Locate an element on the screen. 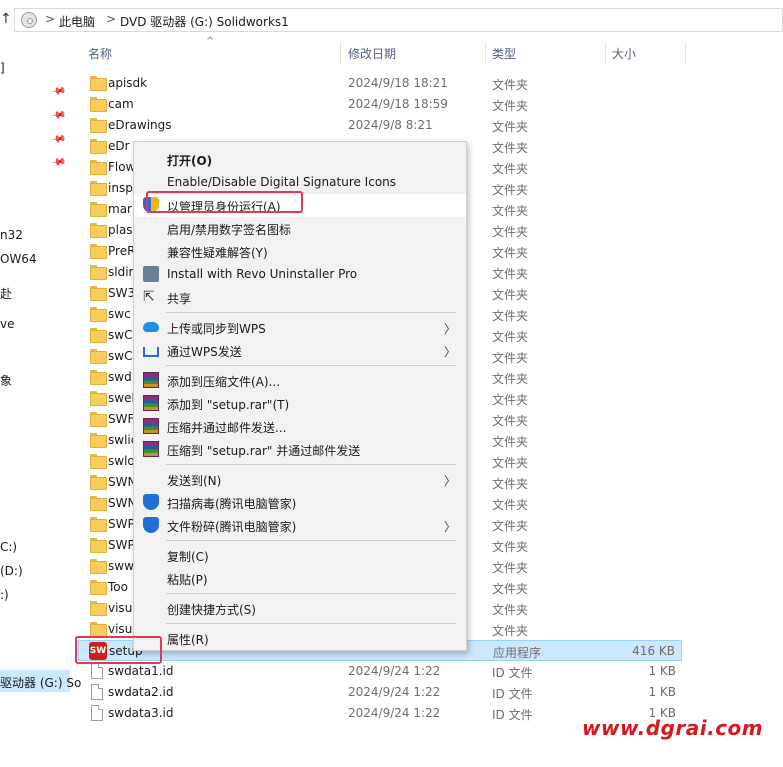  breadcrumb-this-pc: 此电脑 is located at coordinates (77, 21).